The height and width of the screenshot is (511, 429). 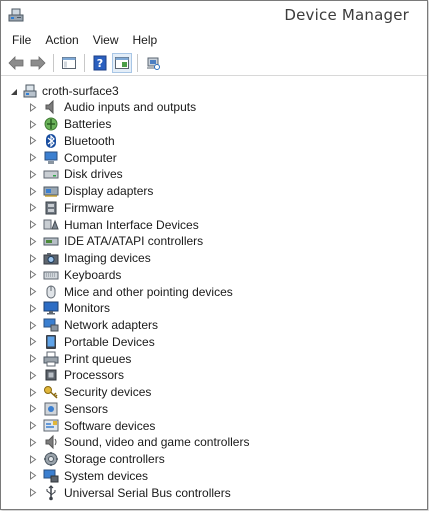 I want to click on tree-item-keyboard: Keyboards, so click(x=214, y=275).